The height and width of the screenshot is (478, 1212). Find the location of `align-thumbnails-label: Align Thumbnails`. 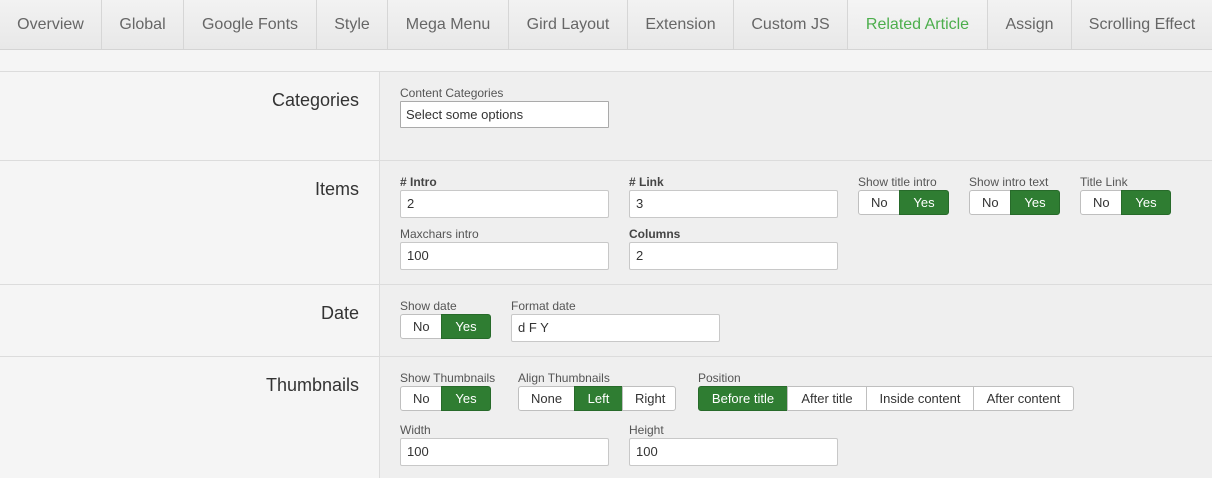

align-thumbnails-label: Align Thumbnails is located at coordinates (564, 378).